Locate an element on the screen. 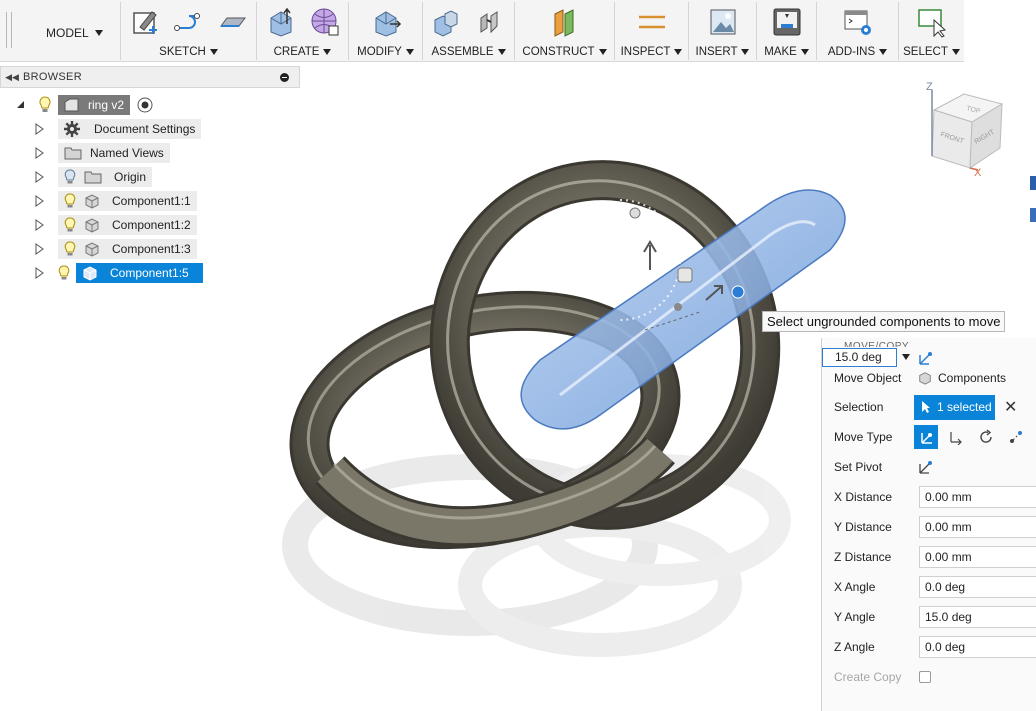 This screenshot has width=1036, height=711. browser-item-component1-5: Component1:5 is located at coordinates (119, 273).